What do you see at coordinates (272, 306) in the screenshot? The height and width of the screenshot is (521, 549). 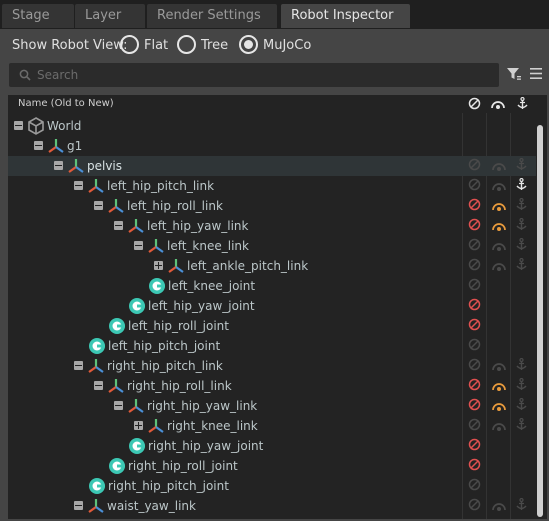 I see `tree-row: left_hip_yaw_joint` at bounding box center [272, 306].